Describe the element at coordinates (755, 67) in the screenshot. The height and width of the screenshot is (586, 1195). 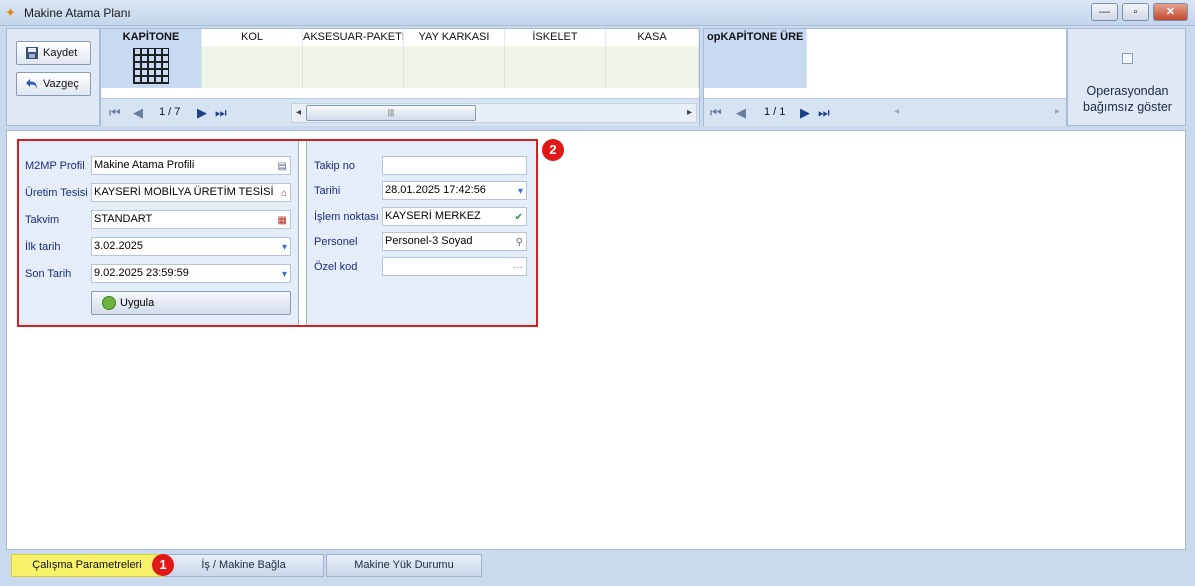
I see `operation-cell` at that location.